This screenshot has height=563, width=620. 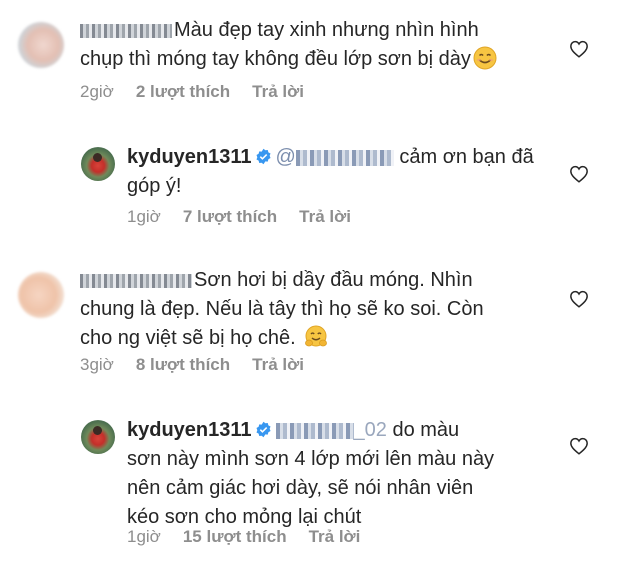 I want to click on comment-text: kyduyen1311 @ cảm ơn bạn đã góp ý!, so click(x=330, y=171).